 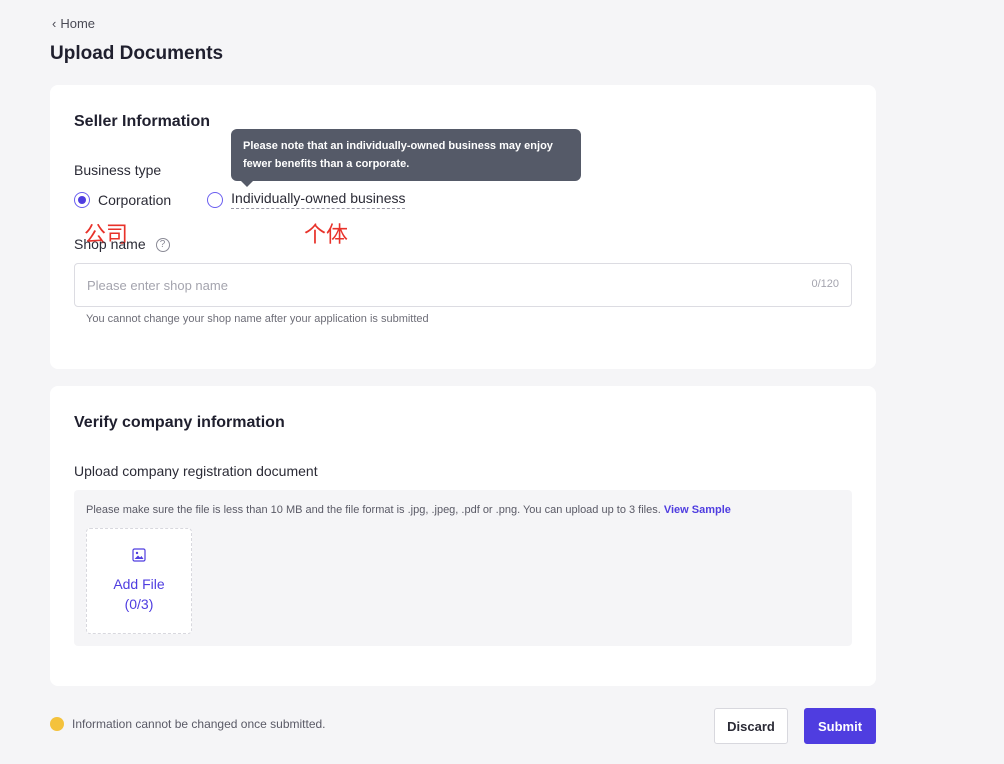 I want to click on seller-information-title: Seller Information, so click(x=142, y=121).